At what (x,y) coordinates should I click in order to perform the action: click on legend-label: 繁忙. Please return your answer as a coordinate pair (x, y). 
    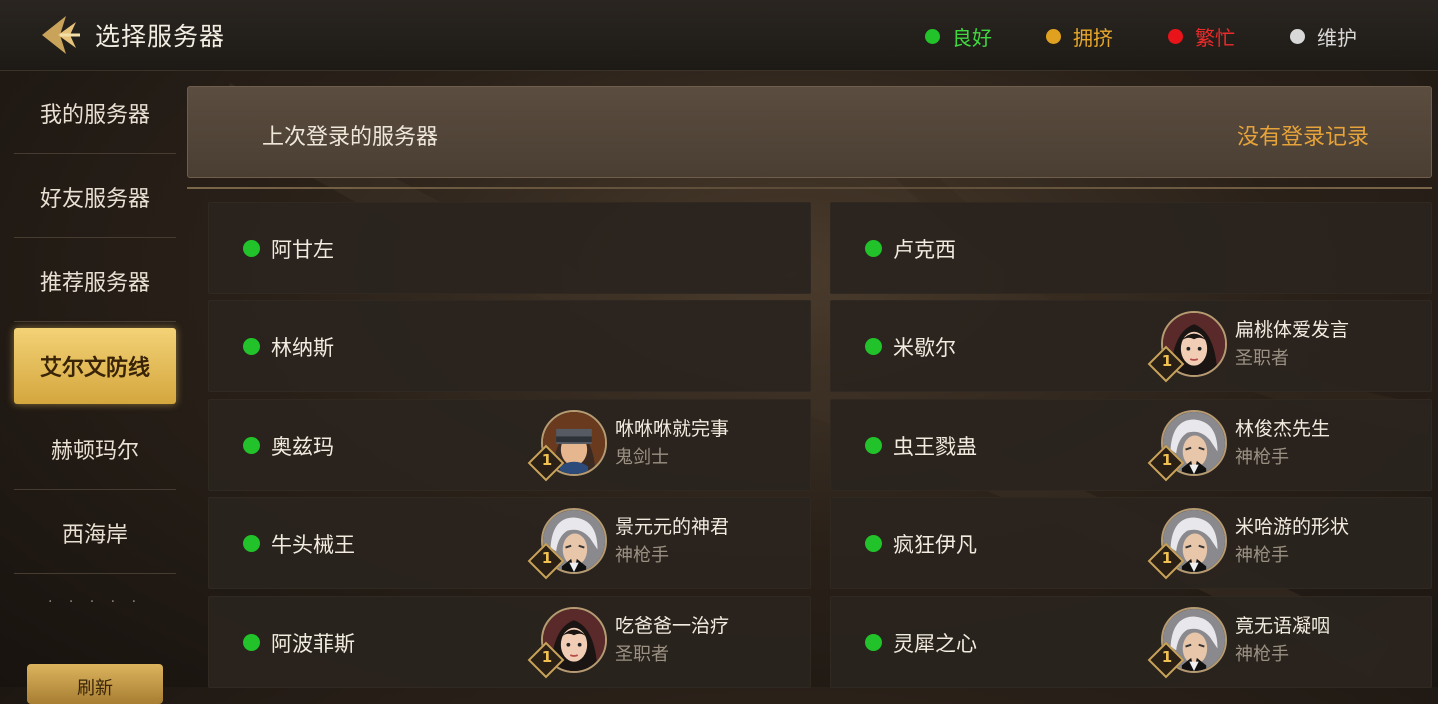
    Looking at the image, I should click on (1215, 38).